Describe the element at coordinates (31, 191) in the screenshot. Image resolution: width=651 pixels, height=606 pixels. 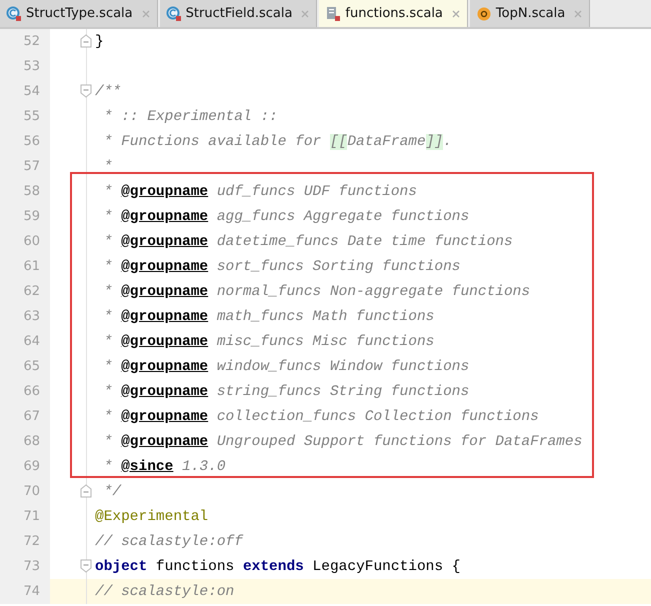
I see `line-number: 58` at that location.